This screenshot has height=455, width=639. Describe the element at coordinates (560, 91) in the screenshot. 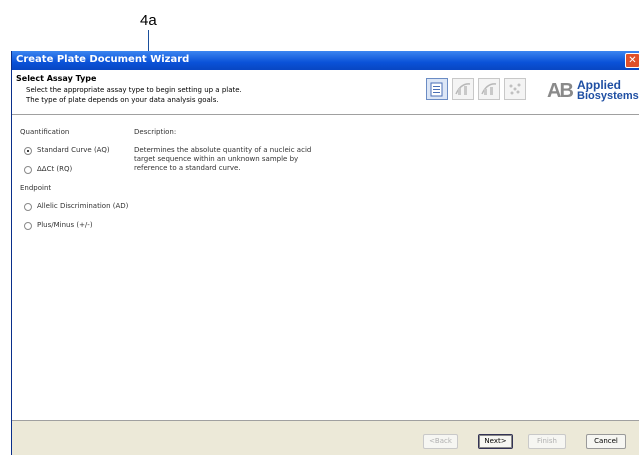

I see `logo-mark: AB` at that location.